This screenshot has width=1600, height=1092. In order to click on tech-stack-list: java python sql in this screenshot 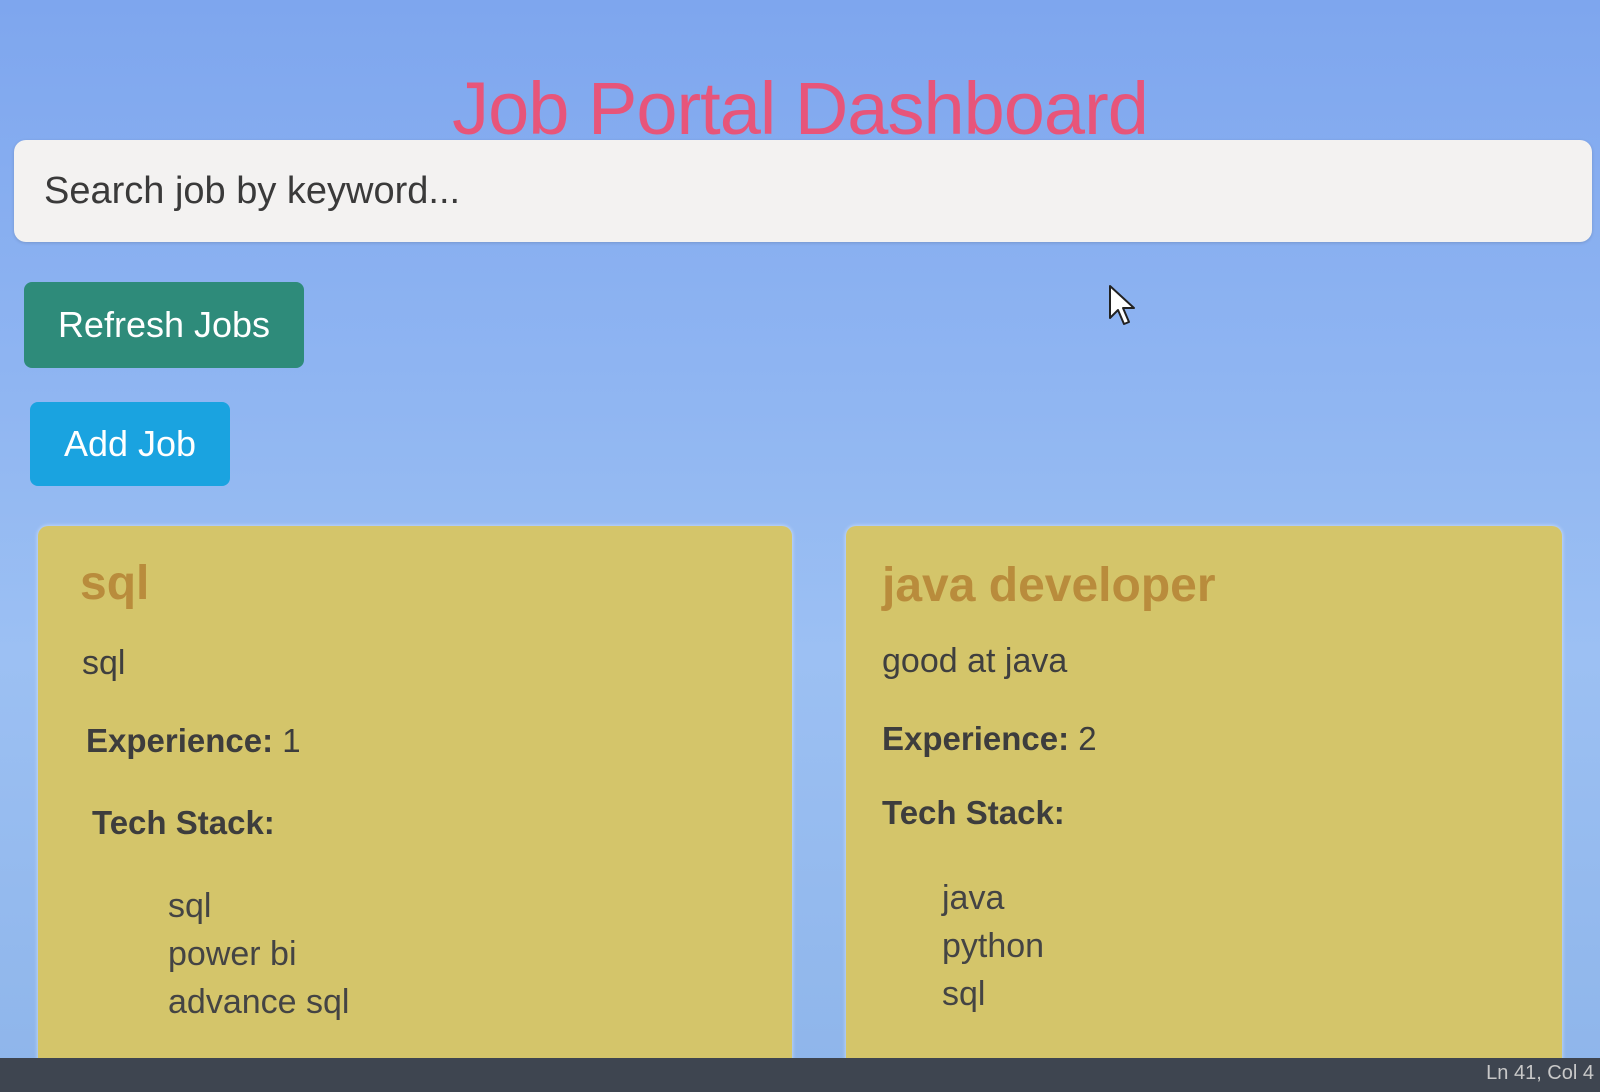, I will do `click(993, 946)`.